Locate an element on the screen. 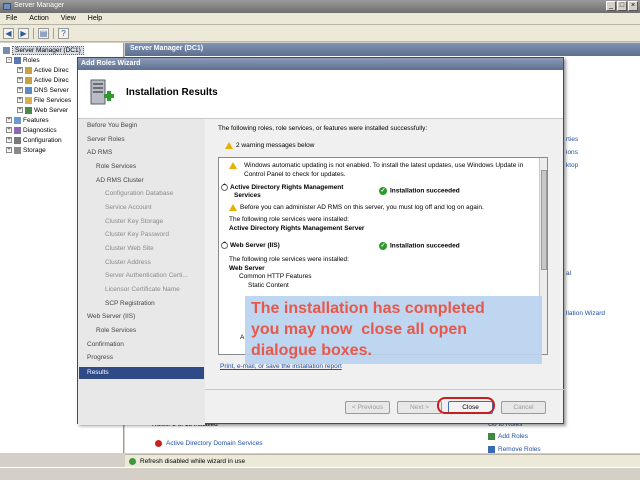 Image resolution: width=640 pixels, height=480 pixels. back-arrow-icon: ◀ is located at coordinates (8, 33).